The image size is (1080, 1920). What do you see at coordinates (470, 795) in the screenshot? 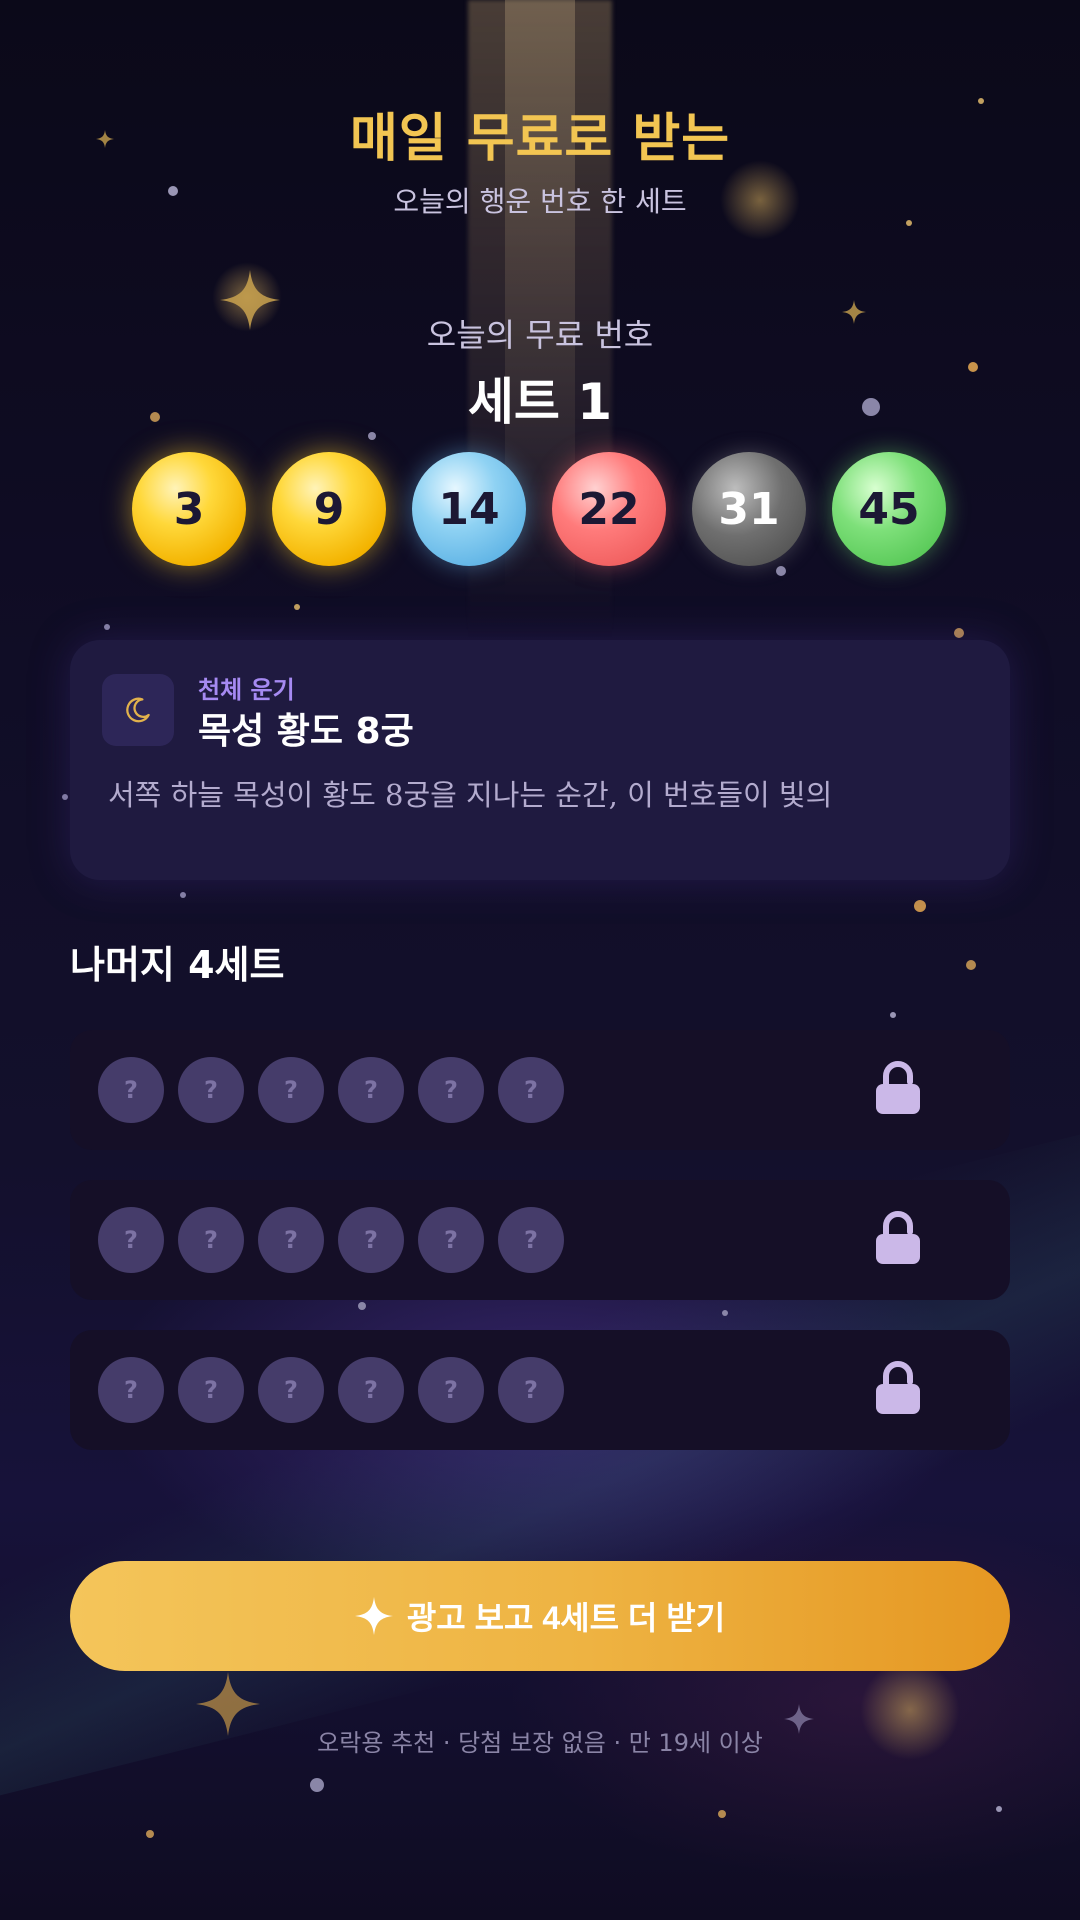
I see `fortune-description: 서쪽 하늘 목성이 황도 8궁을 지나는 순간, 이 번호들이 빛의` at bounding box center [470, 795].